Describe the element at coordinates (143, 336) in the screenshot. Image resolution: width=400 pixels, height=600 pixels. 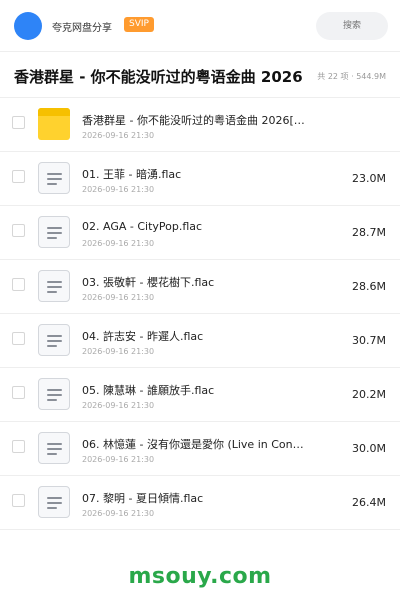
I see `item-name: 04. 許志安 - 昨遲人.flac` at that location.